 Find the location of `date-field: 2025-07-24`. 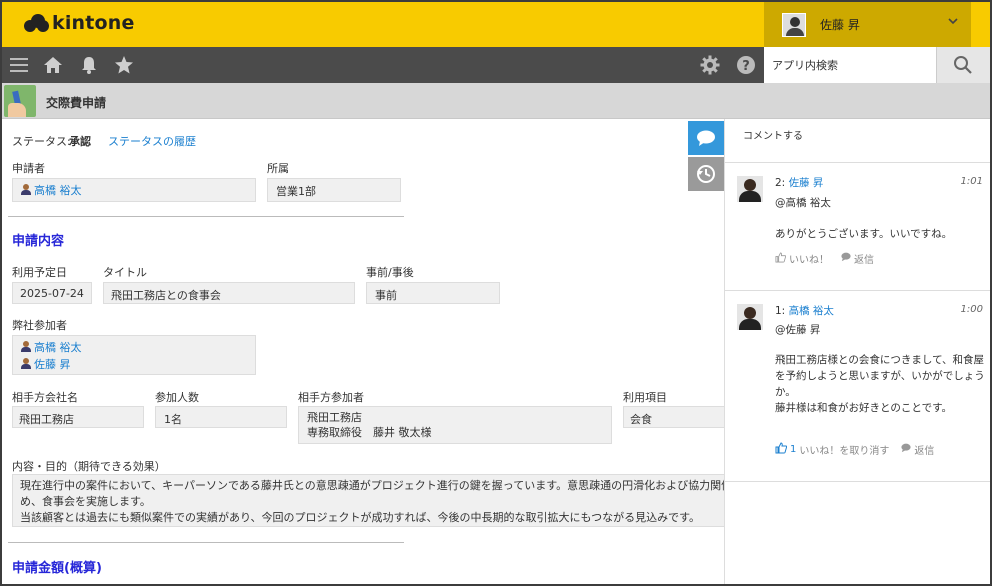

date-field: 2025-07-24 is located at coordinates (52, 293).